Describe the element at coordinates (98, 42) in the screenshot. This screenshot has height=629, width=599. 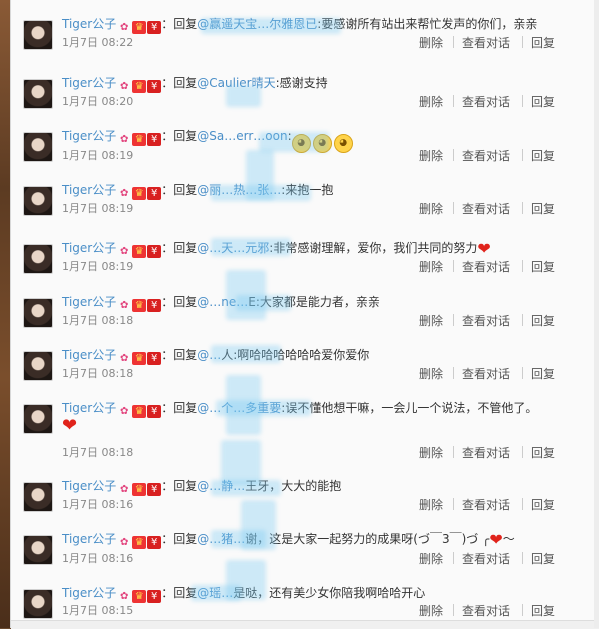
I see `comment-timestamp: 1月7日 08:22` at that location.